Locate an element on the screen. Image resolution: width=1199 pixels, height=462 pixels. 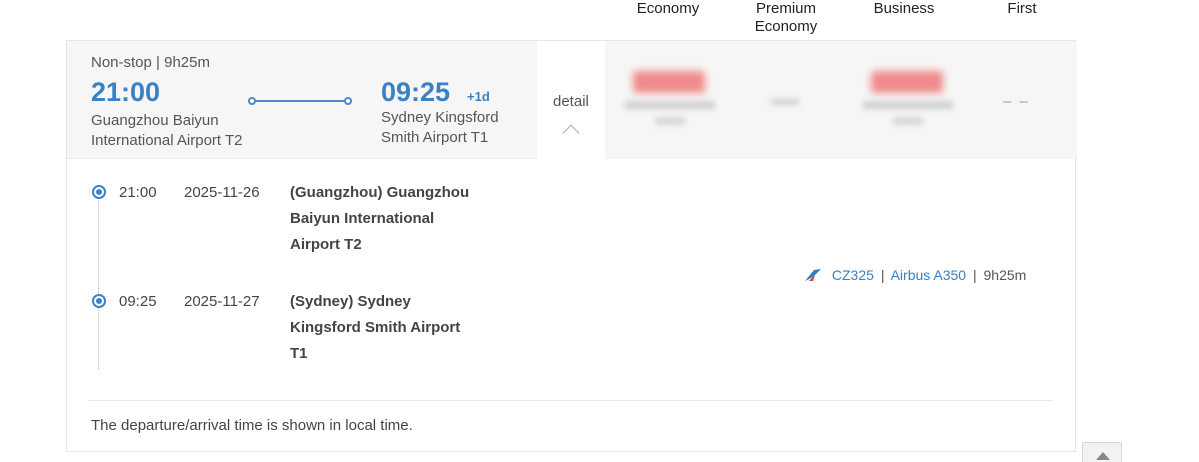
back-to-top-button is located at coordinates (1102, 452).